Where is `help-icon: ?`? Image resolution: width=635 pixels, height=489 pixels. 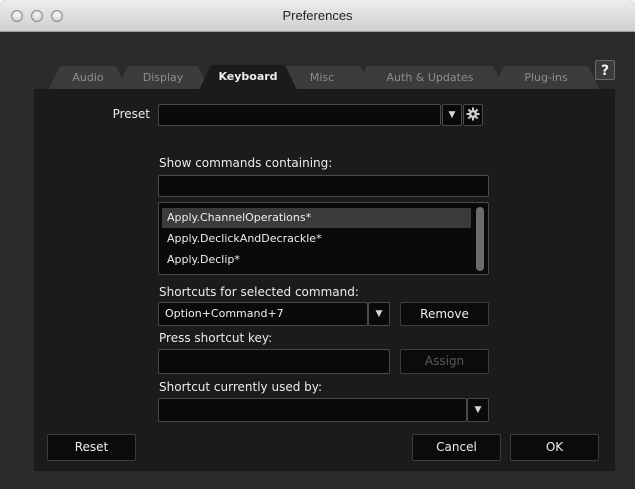
help-icon: ? is located at coordinates (605, 70).